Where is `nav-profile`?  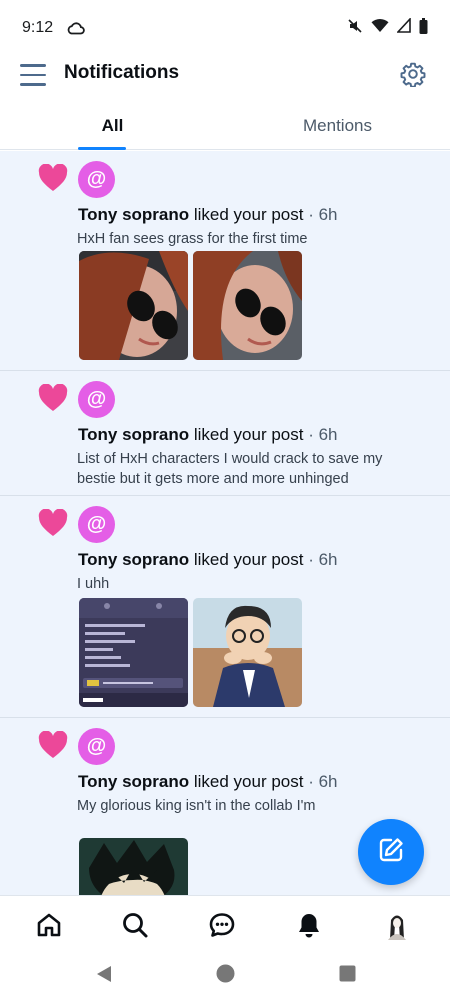 nav-profile is located at coordinates (397, 927).